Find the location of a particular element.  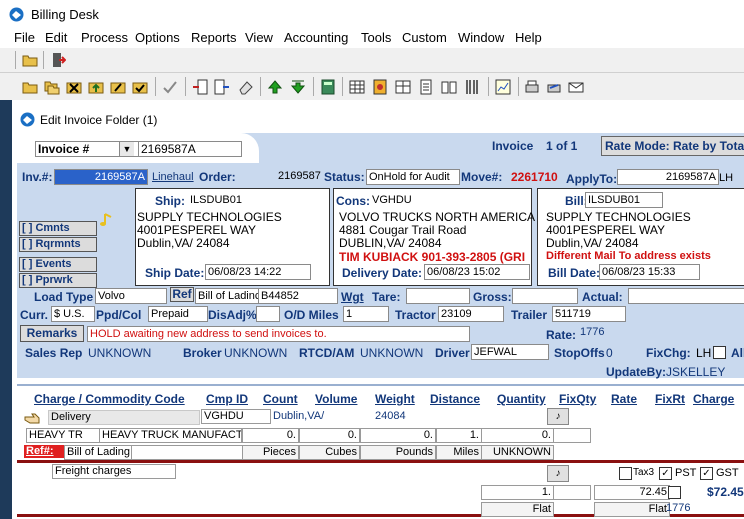

open-folder-icon is located at coordinates (30, 60).